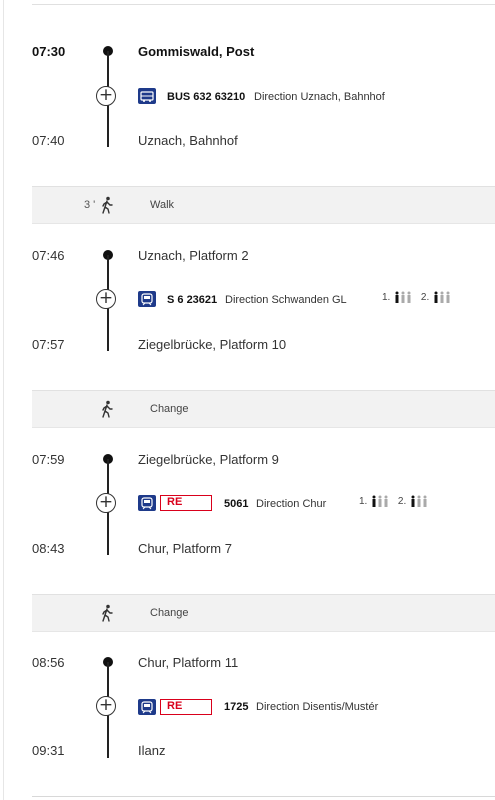 Image resolution: width=495 pixels, height=800 pixels. Describe the element at coordinates (48, 750) in the screenshot. I see `arrival-time: 09:31` at that location.